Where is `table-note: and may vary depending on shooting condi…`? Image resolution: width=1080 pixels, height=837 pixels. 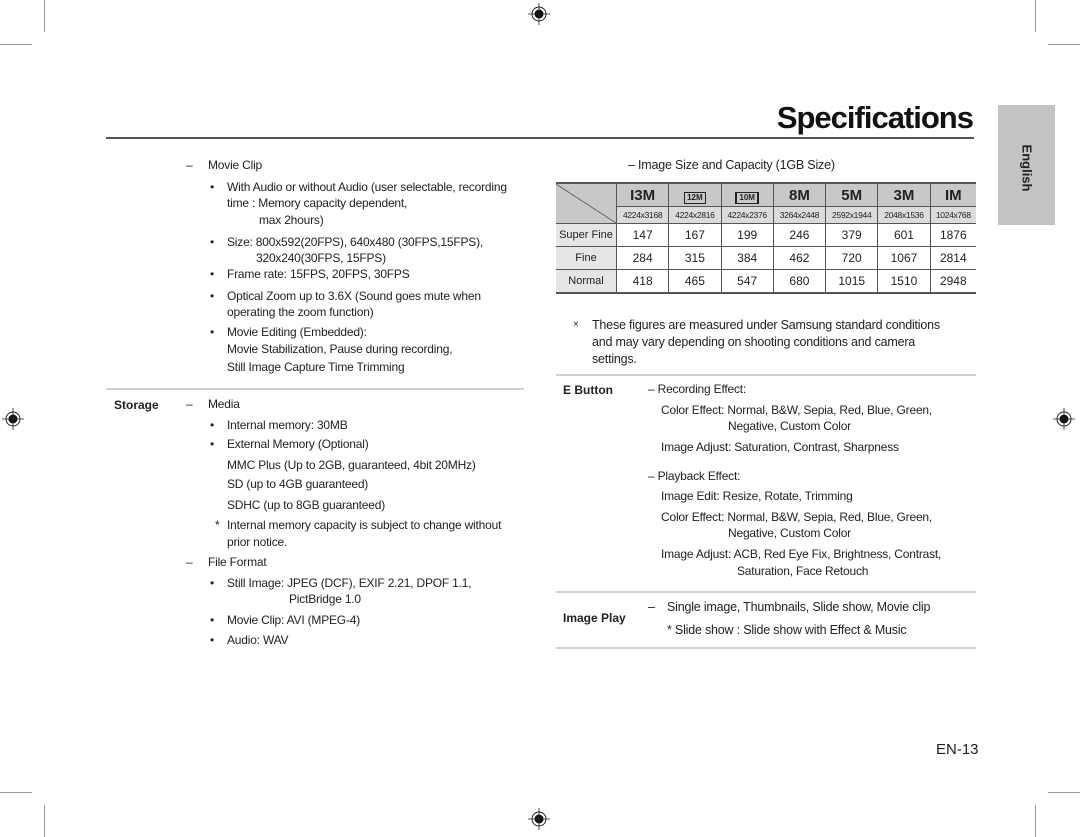 table-note: and may vary depending on shooting condi… is located at coordinates (754, 342).